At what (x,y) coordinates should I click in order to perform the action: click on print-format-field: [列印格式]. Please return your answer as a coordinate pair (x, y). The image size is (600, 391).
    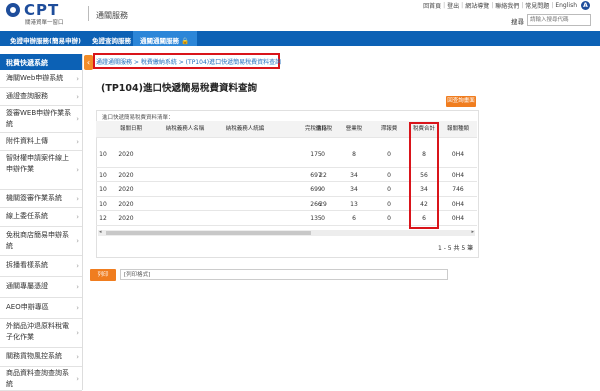
    Looking at the image, I should click on (284, 274).